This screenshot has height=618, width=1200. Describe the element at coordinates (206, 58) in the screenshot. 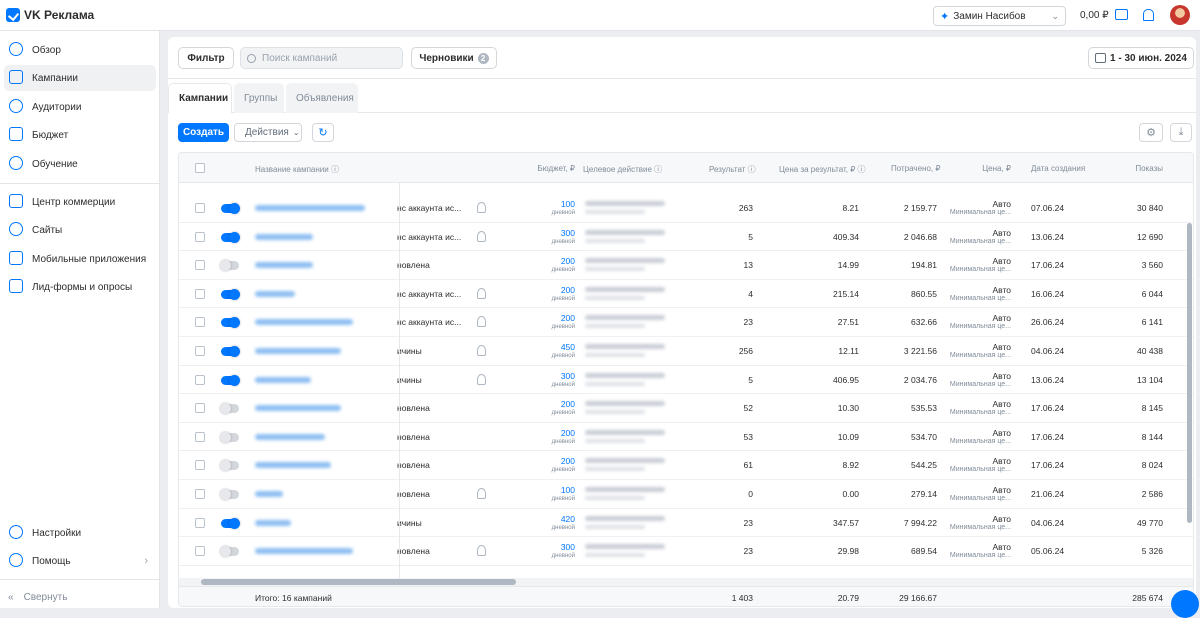

I see `filter-button: Фильтр` at that location.